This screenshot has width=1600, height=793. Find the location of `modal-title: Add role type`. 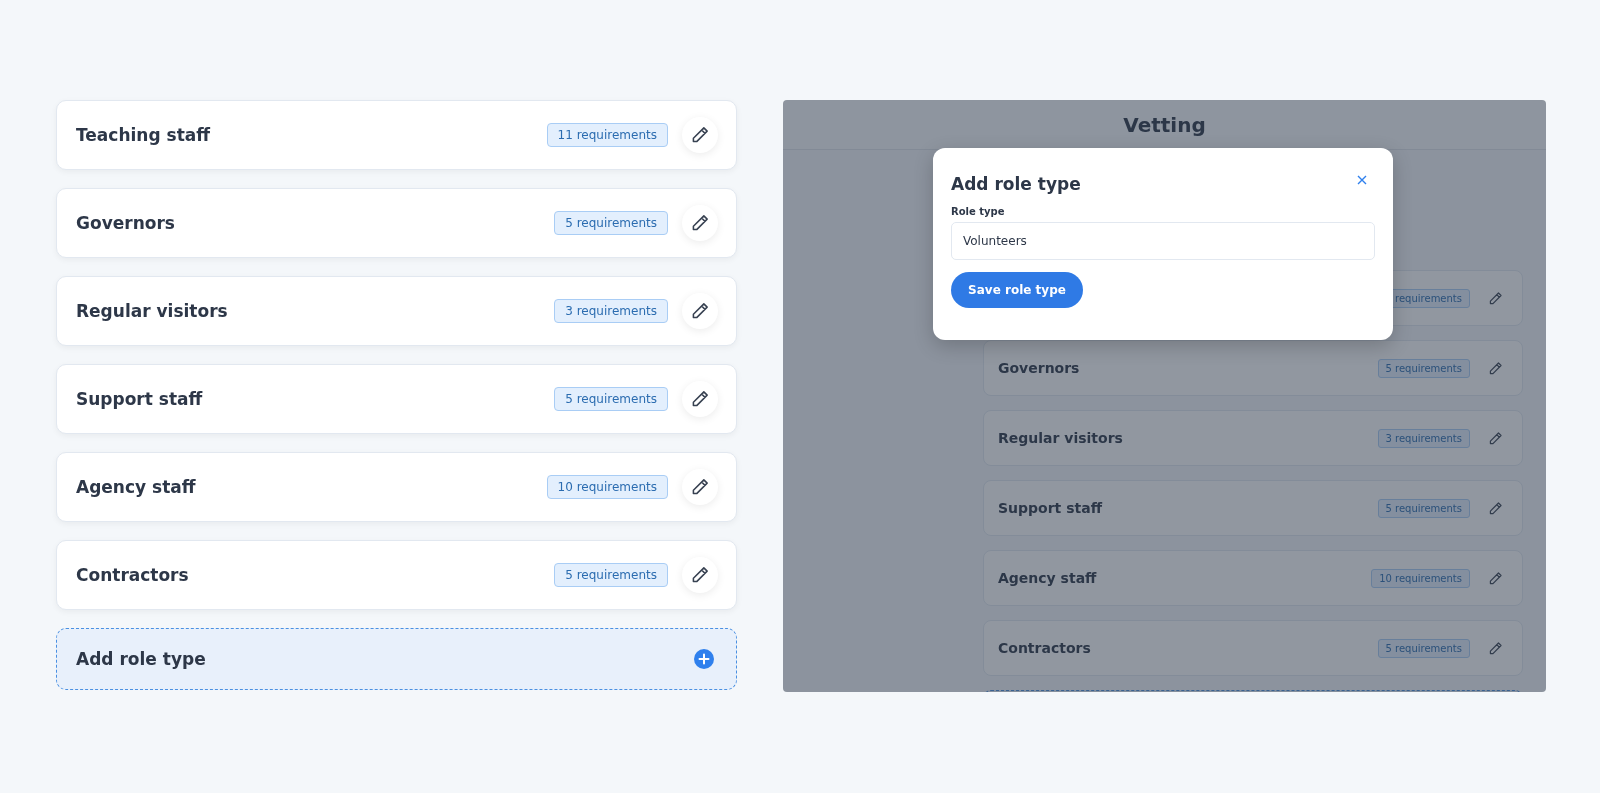

modal-title: Add role type is located at coordinates (1016, 184).